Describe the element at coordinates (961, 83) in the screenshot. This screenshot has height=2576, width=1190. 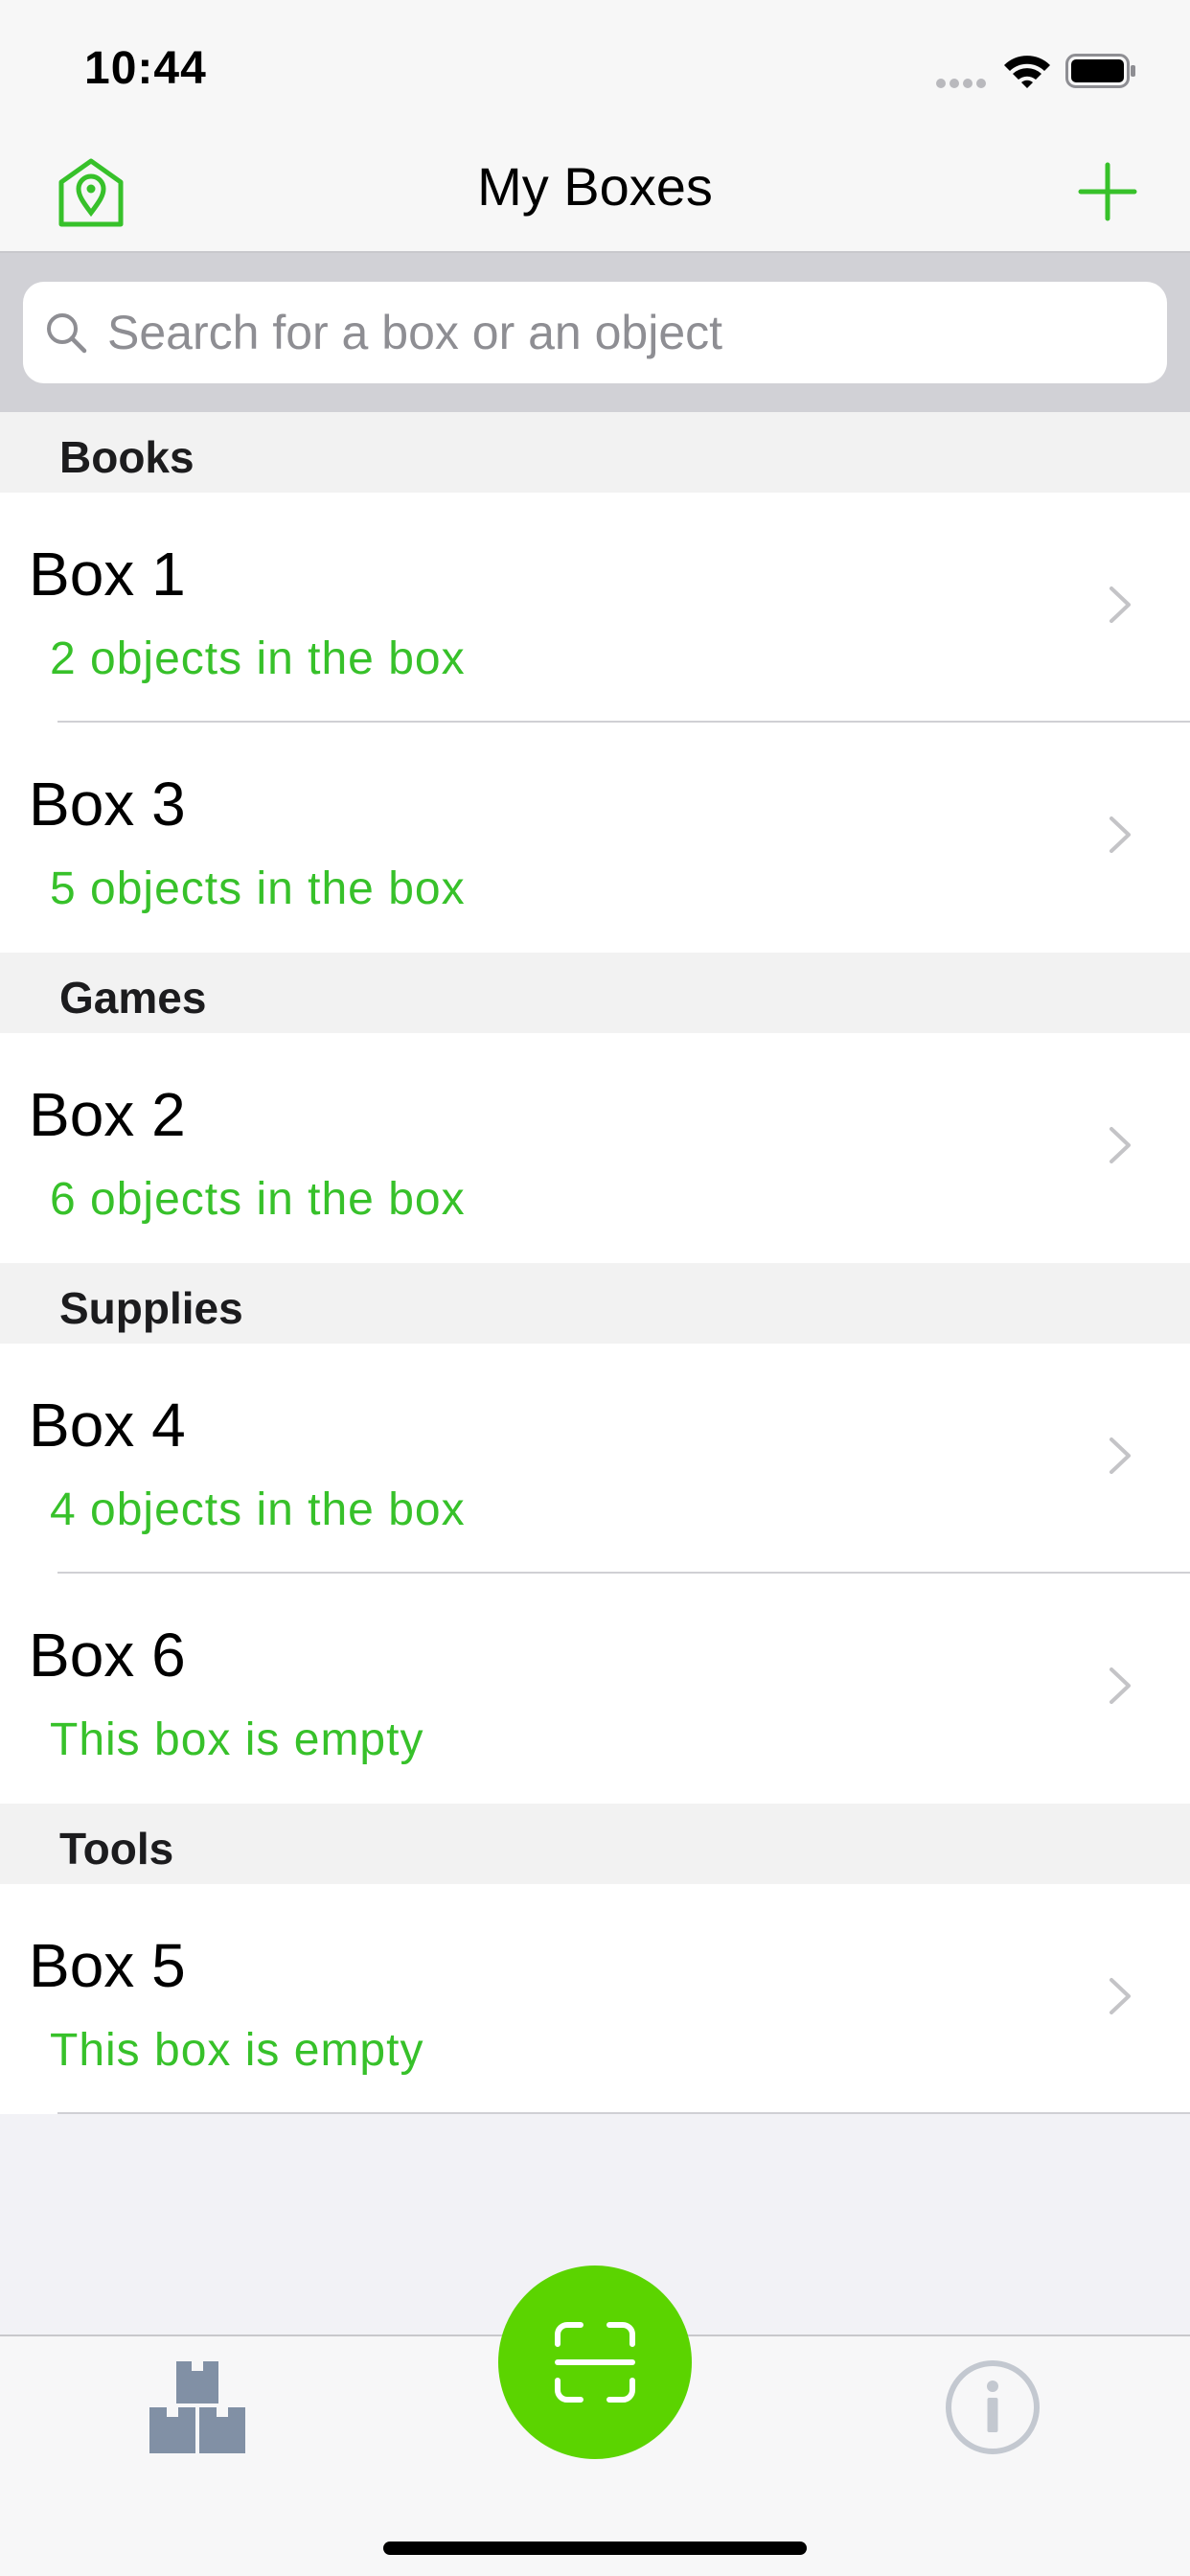
I see `cellular-signal-icon` at that location.